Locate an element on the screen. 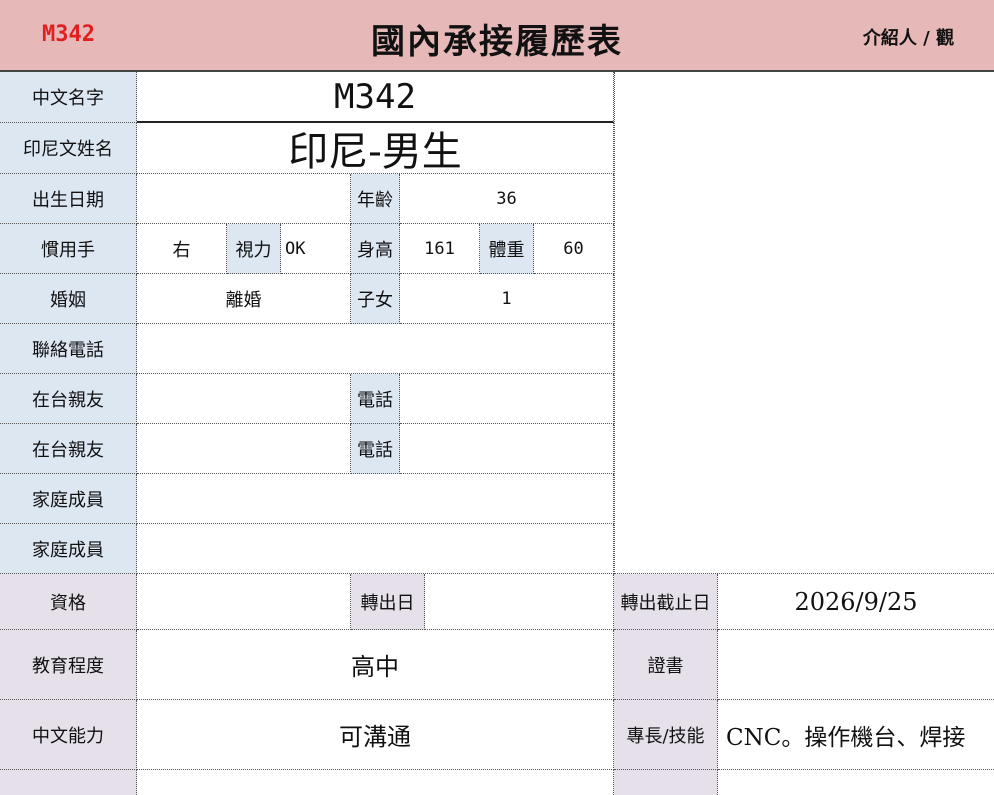 This screenshot has width=994, height=795. relatives-2-label: 在台親友 is located at coordinates (68, 449).